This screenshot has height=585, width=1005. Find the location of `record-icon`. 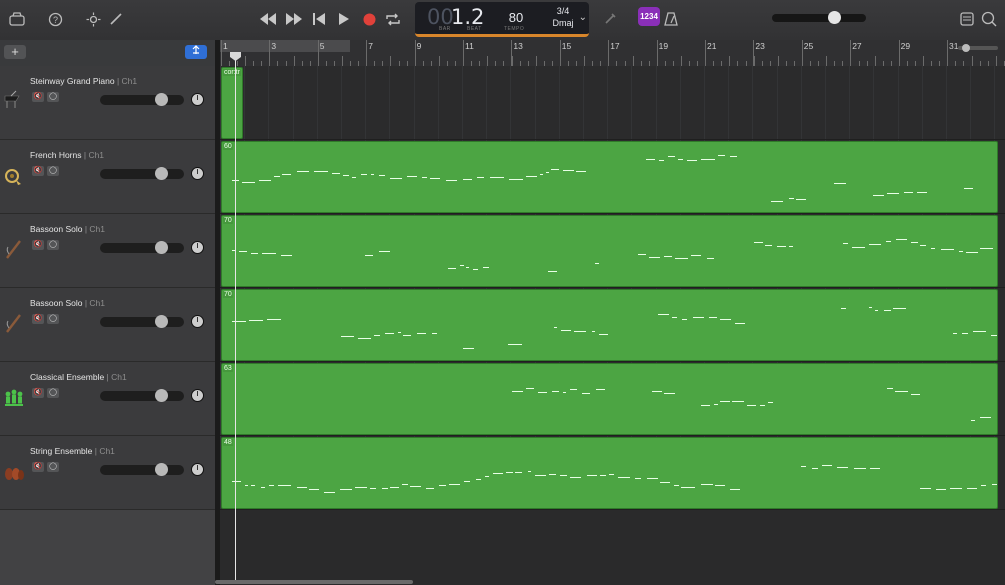

record-icon is located at coordinates (369, 19).